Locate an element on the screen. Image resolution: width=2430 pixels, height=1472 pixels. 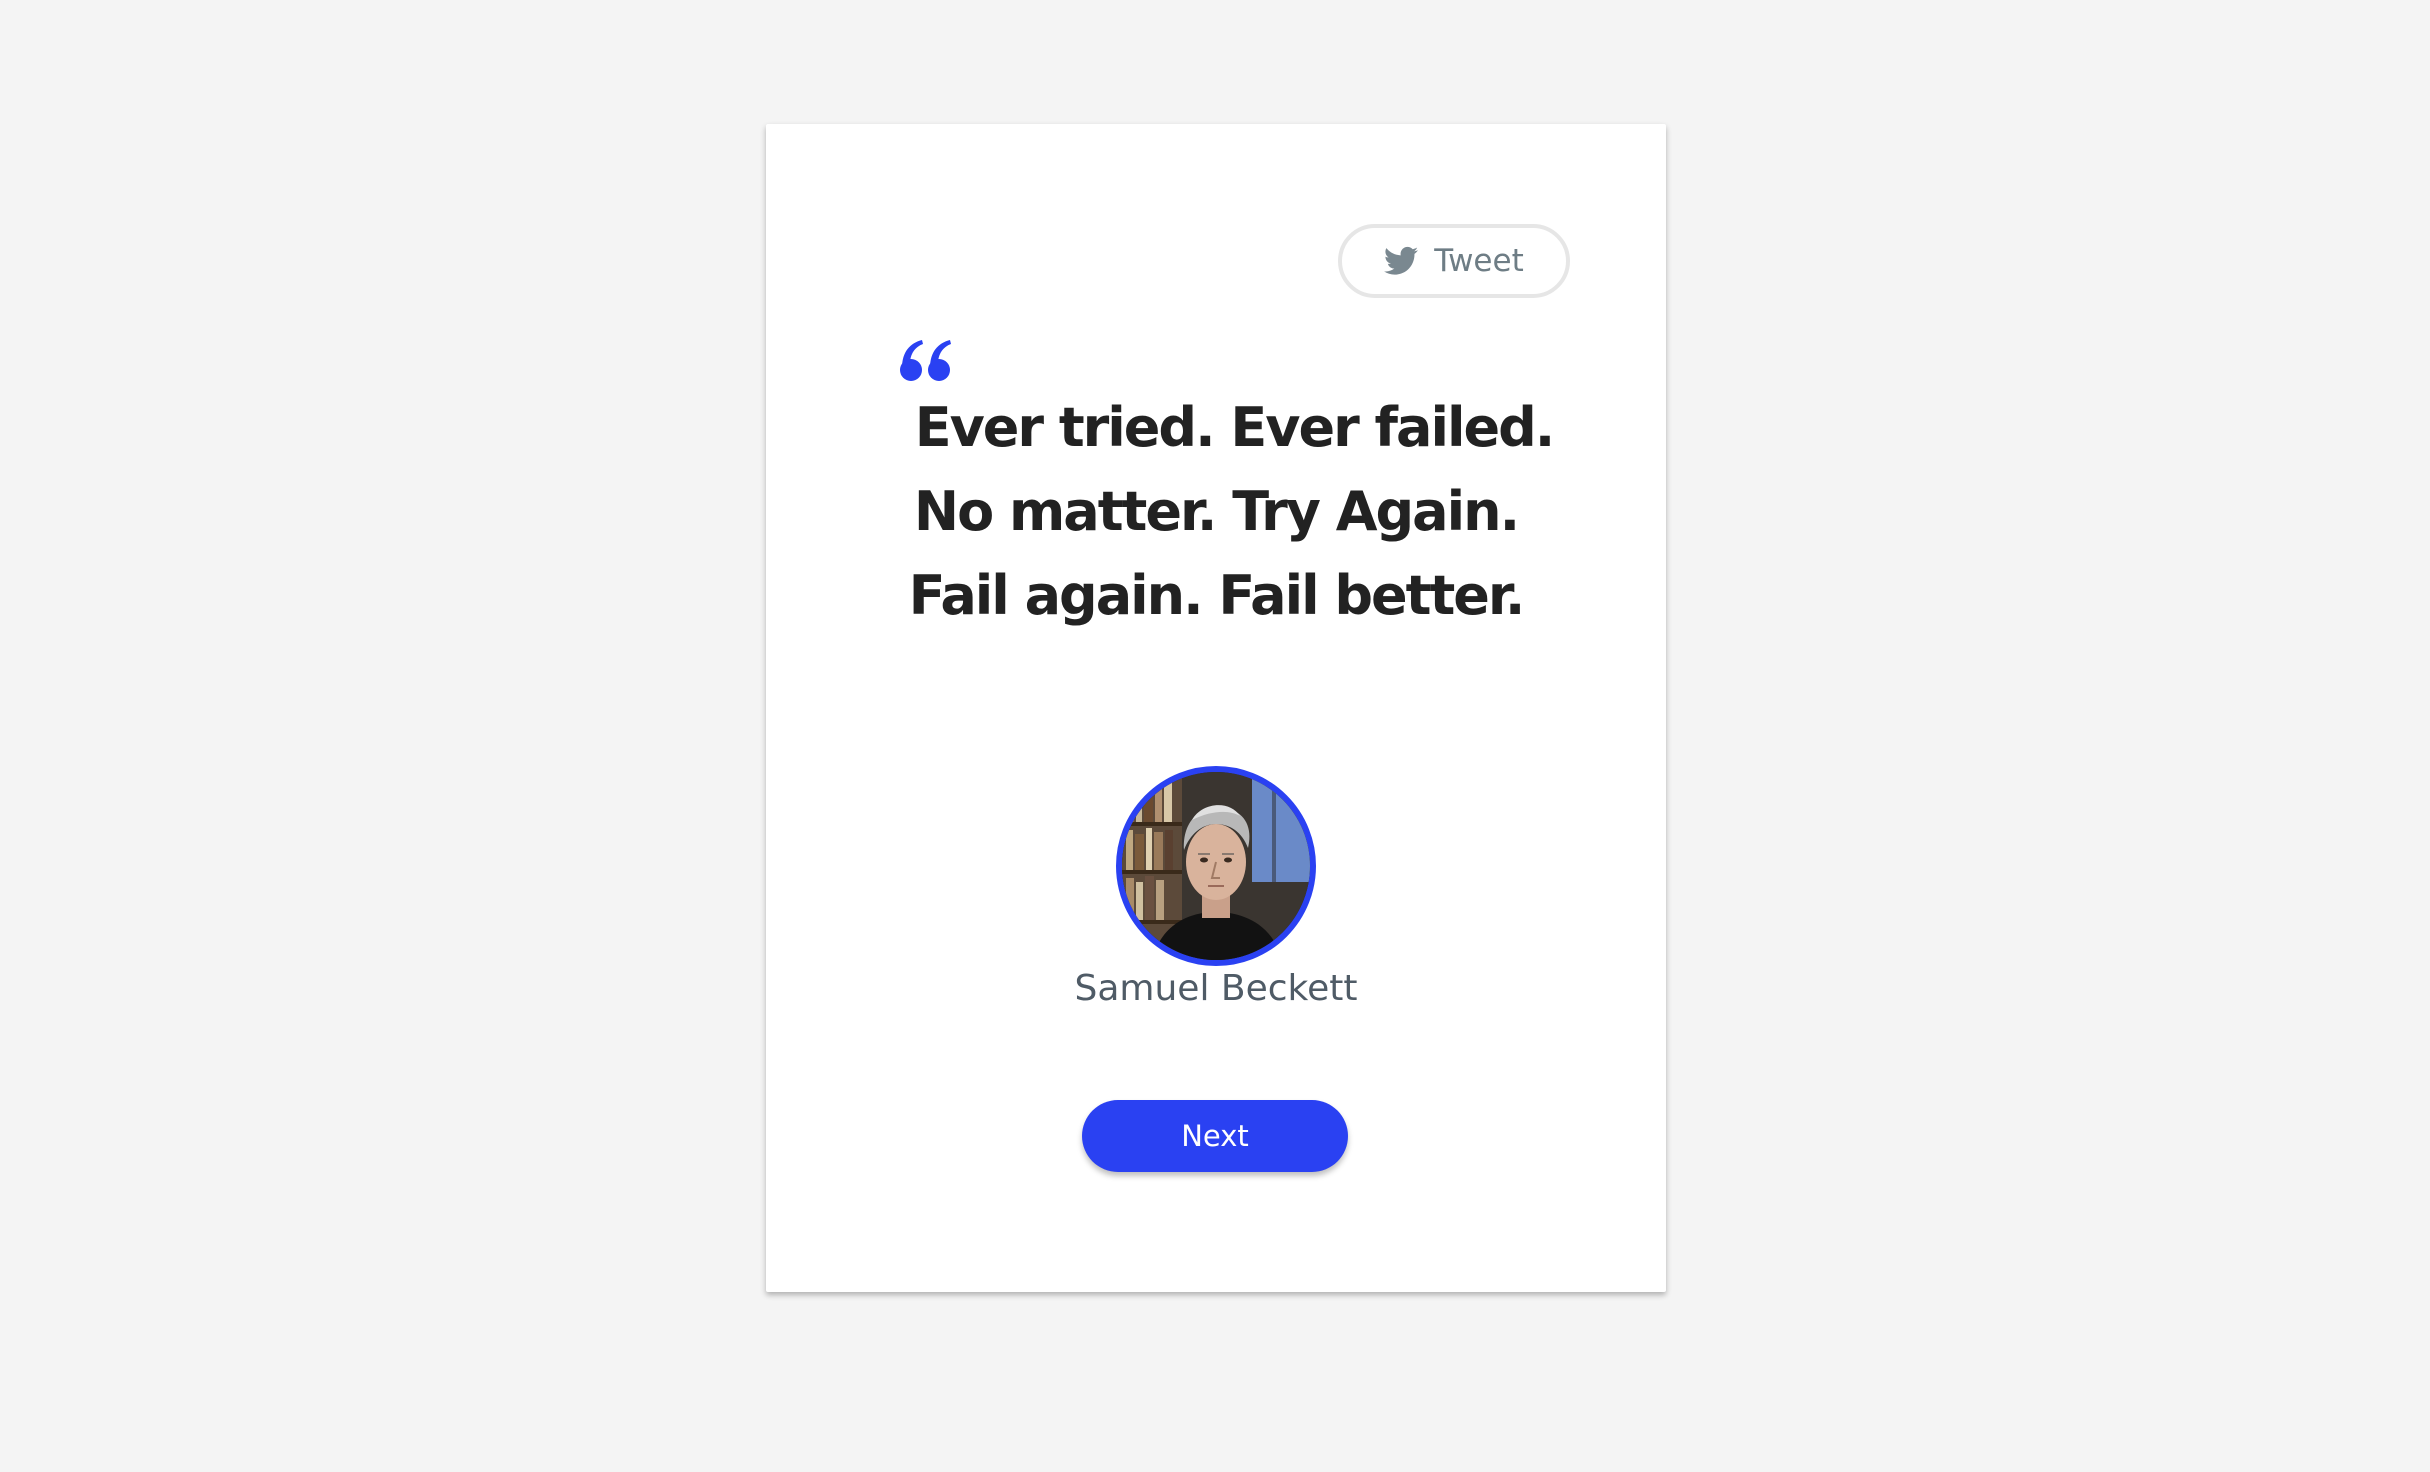
twitter-bird-icon is located at coordinates (1401, 261).